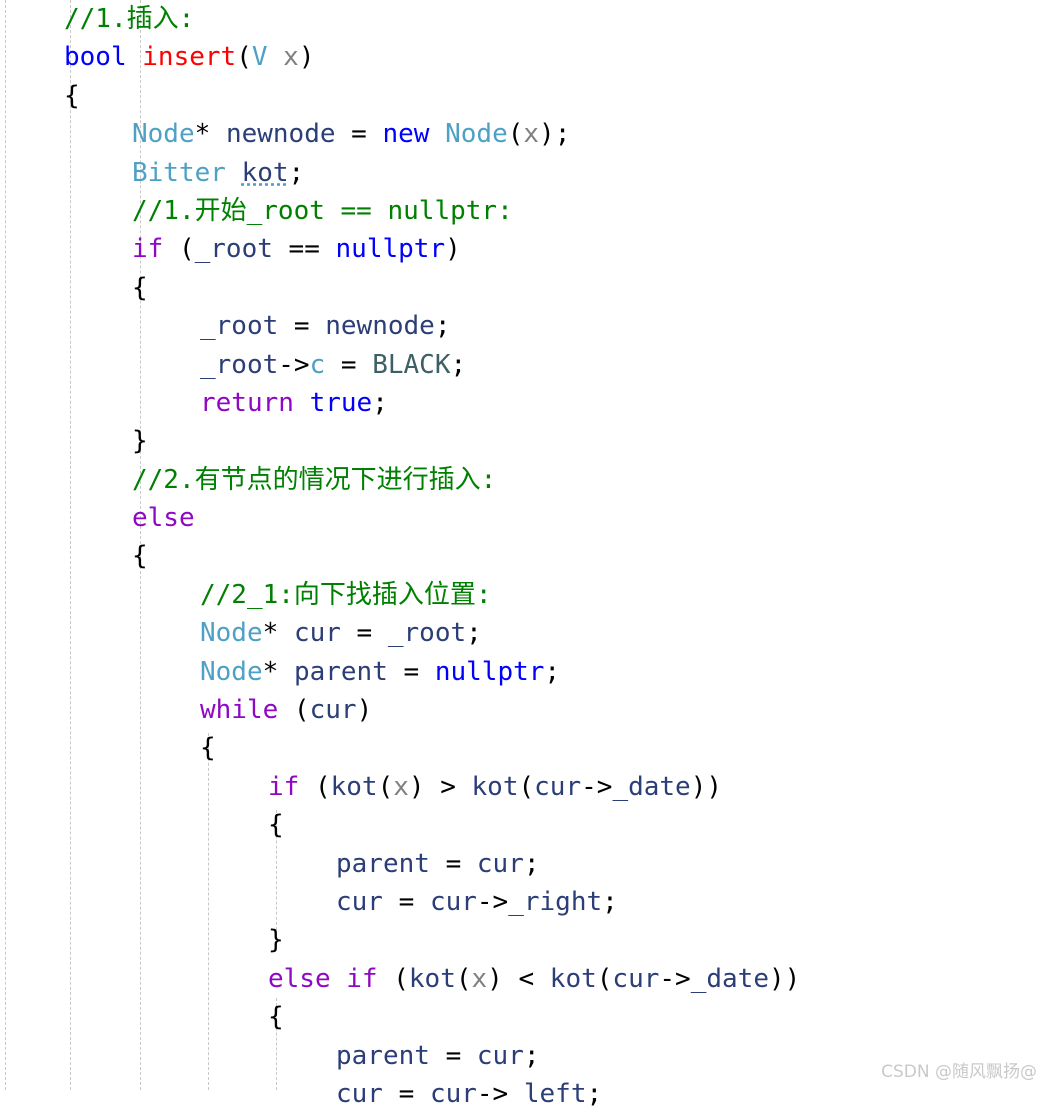 This screenshot has height=1113, width=1051. I want to click on operator-less: <, so click(526, 978).